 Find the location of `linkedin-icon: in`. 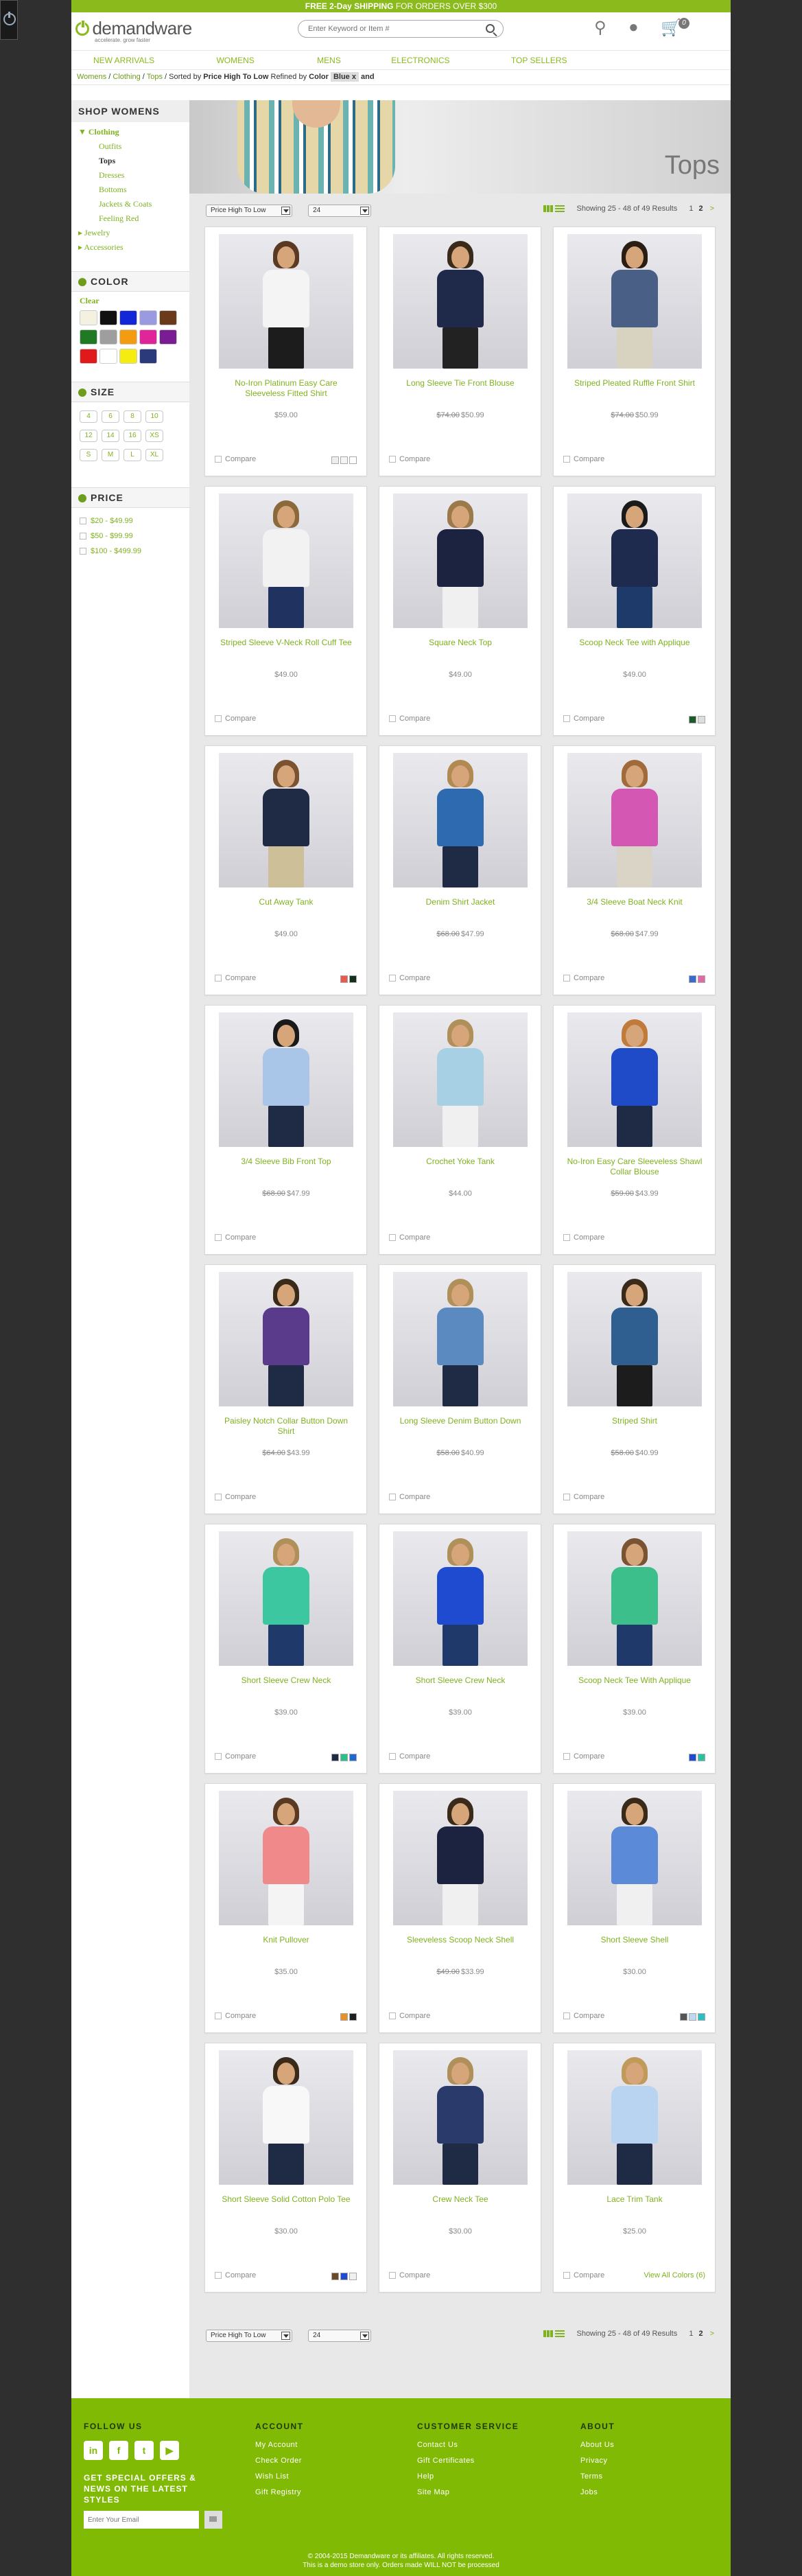

linkedin-icon: in is located at coordinates (93, 2450).